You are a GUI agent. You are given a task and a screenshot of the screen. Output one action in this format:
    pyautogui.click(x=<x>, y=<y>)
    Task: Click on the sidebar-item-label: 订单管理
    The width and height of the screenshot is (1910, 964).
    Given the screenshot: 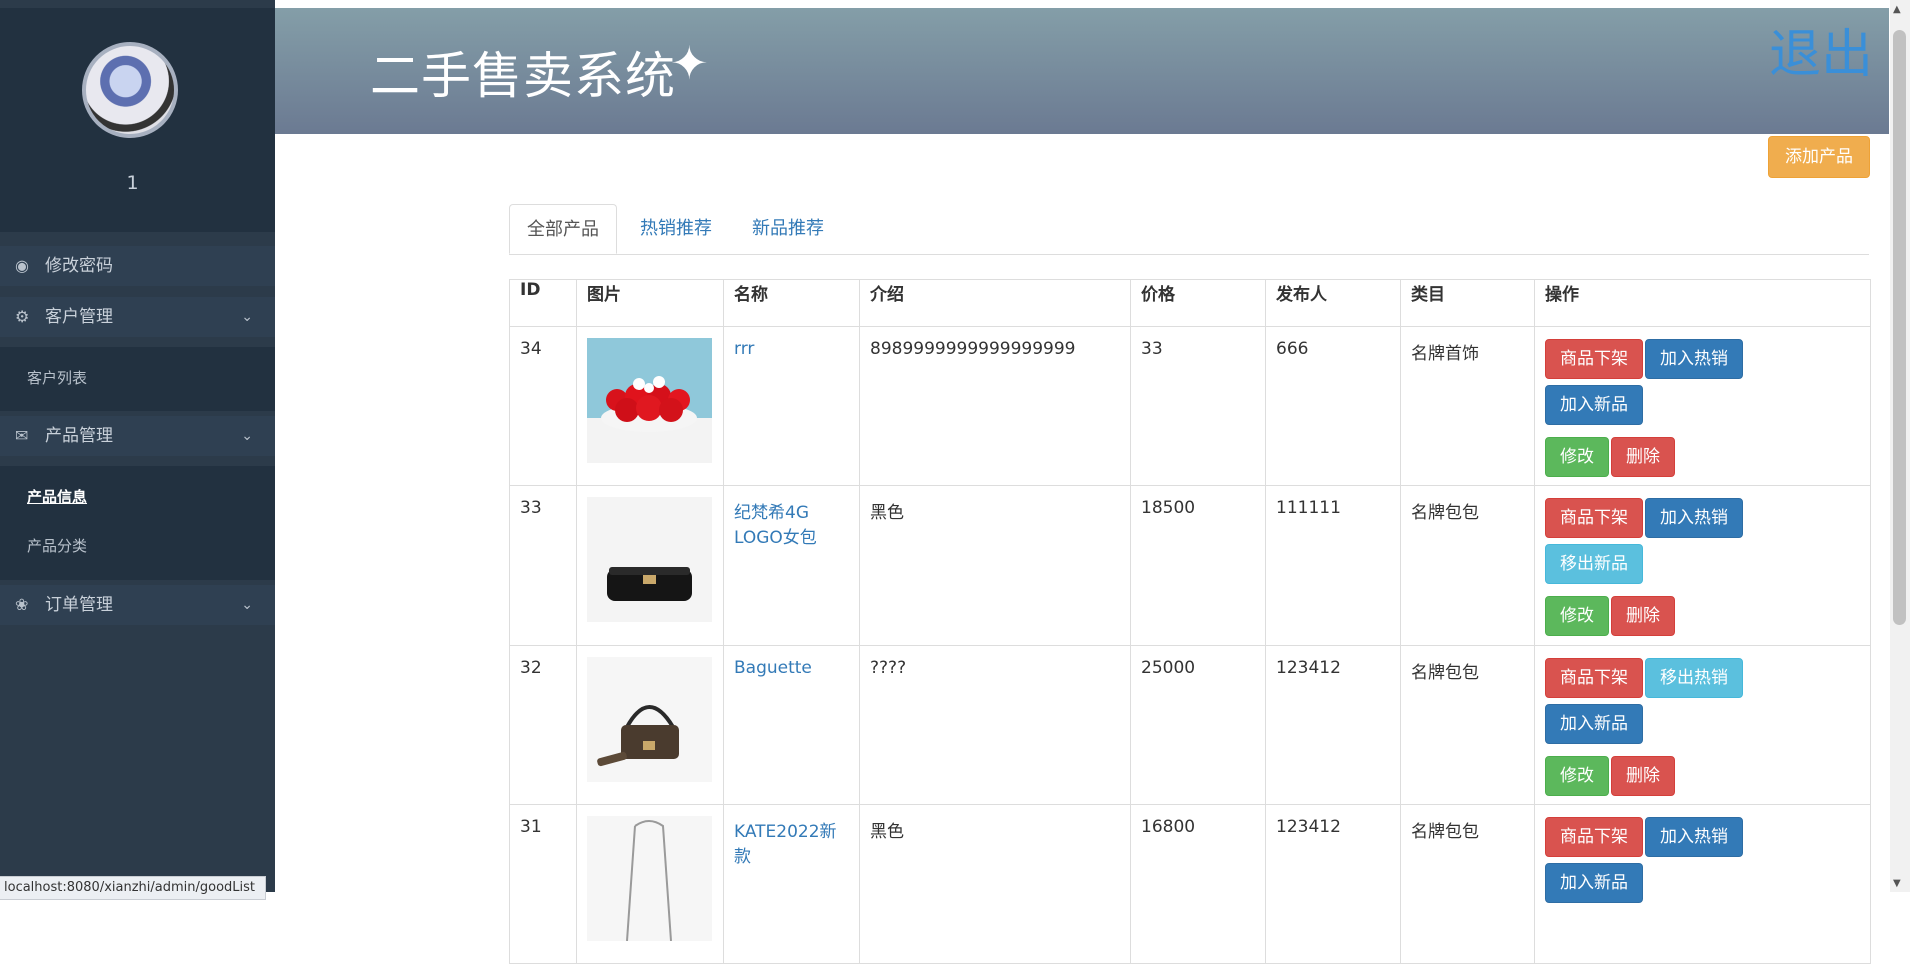 What is the action you would take?
    pyautogui.click(x=79, y=605)
    